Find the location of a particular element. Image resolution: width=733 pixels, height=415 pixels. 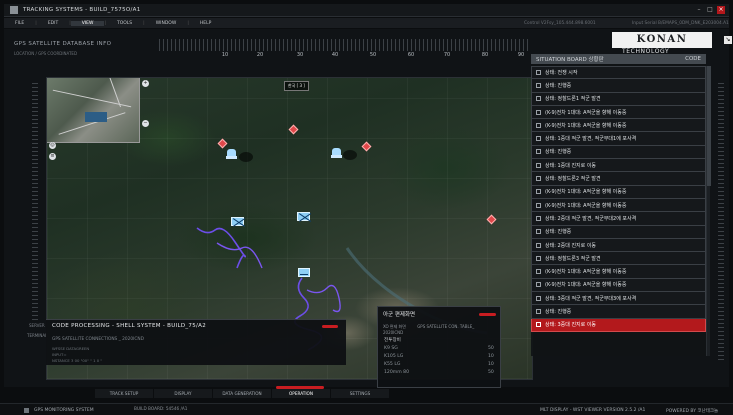

minimize-icon: – is located at coordinates (699, 10).